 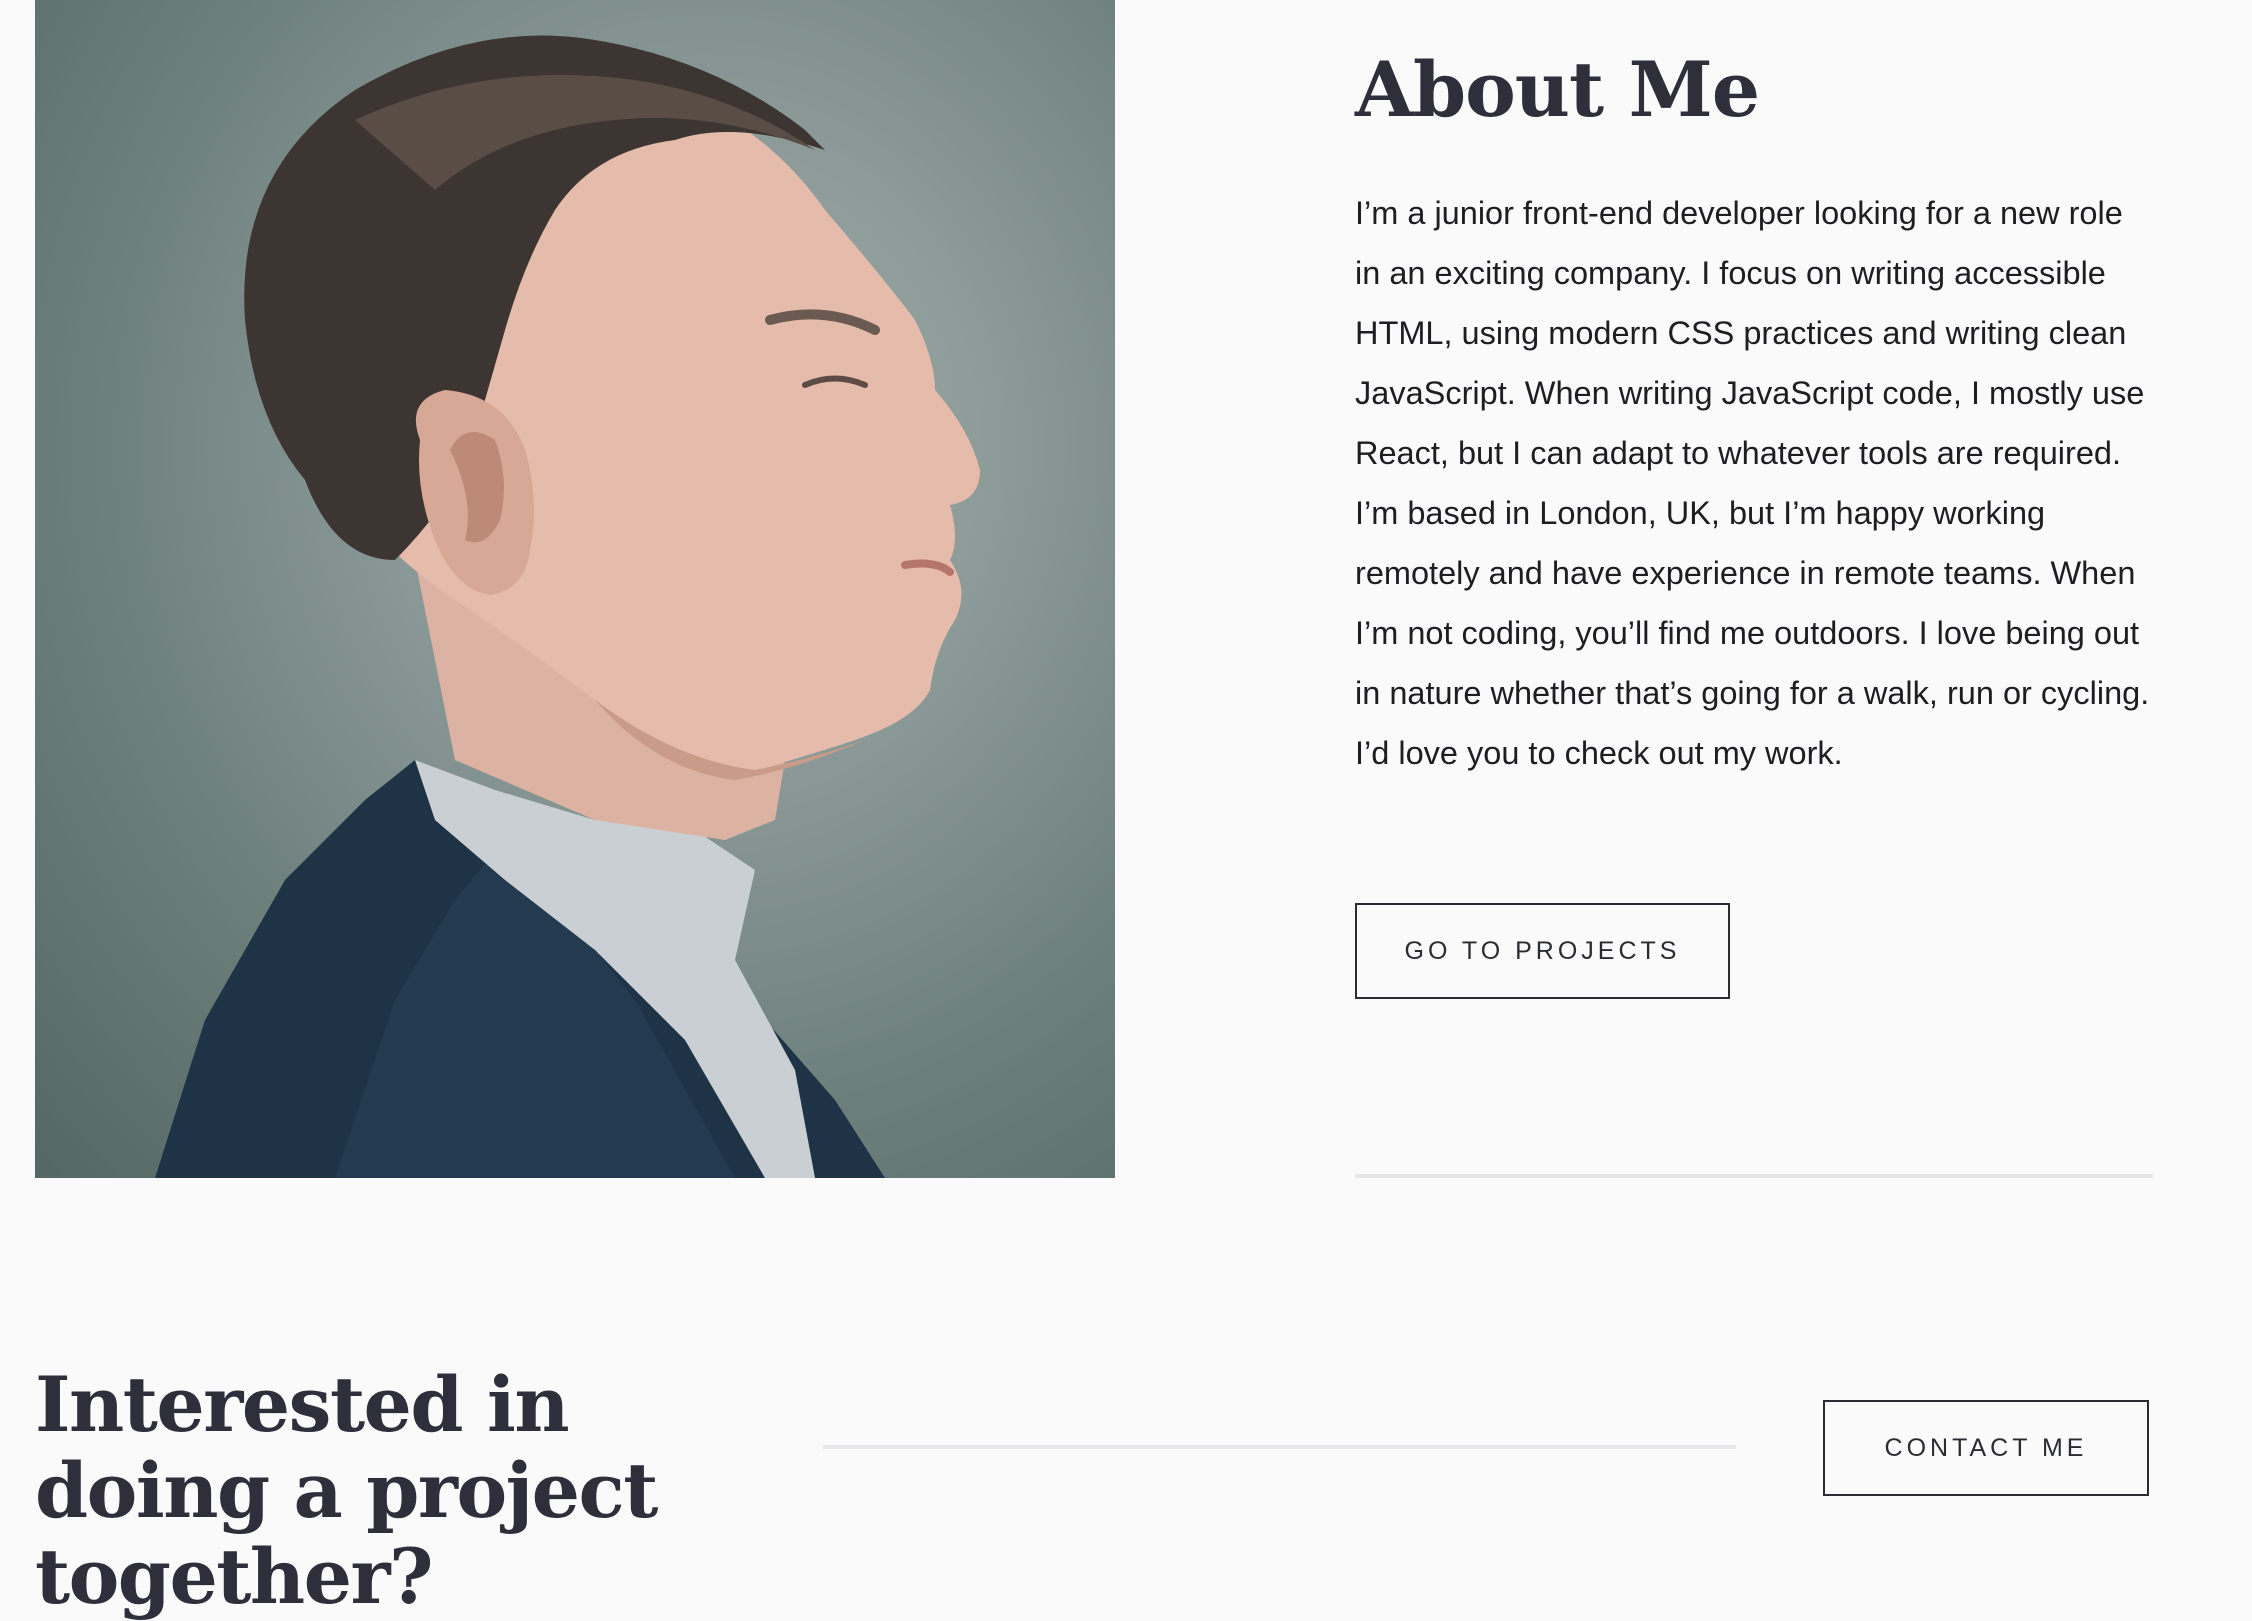 I want to click on go-to-projects-button: GO TO PROJECTS, so click(x=1542, y=951).